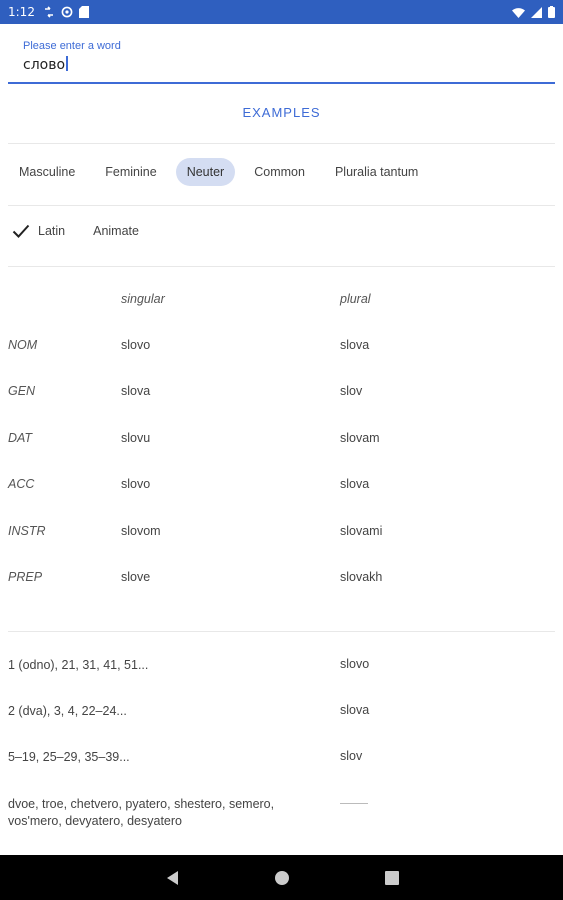 This screenshot has width=563, height=900. I want to click on navigation-bar, so click(281, 877).